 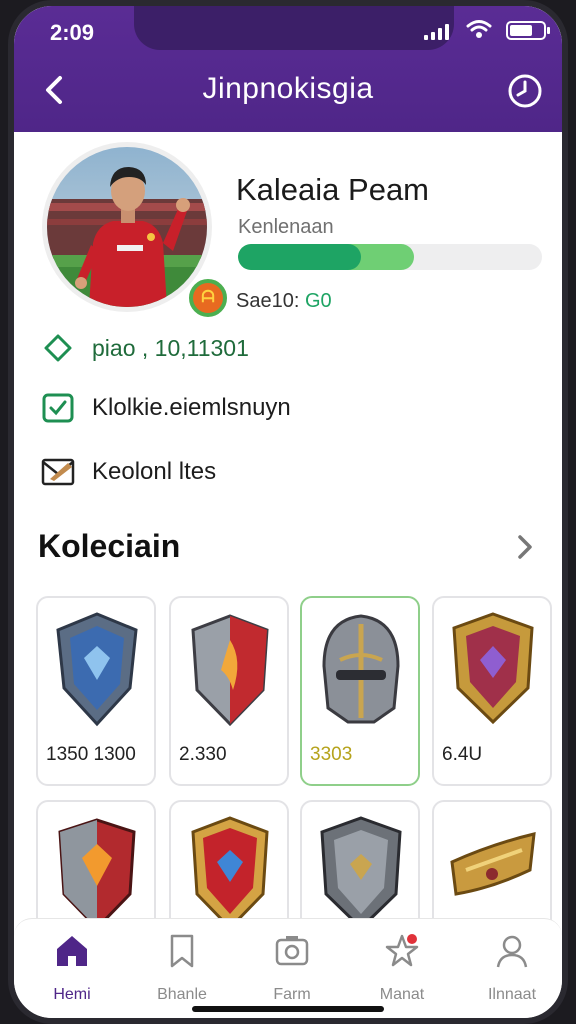 What do you see at coordinates (493, 668) in the screenshot?
I see `purple-gold-shield-icon` at bounding box center [493, 668].